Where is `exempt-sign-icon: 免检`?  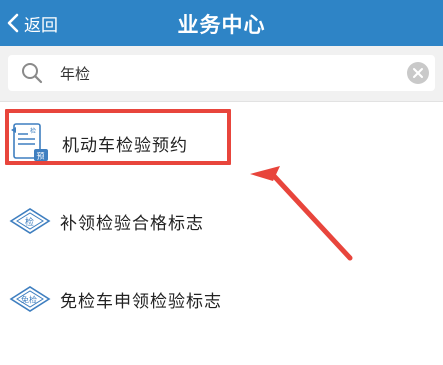 exempt-sign-icon: 免检 is located at coordinates (30, 299).